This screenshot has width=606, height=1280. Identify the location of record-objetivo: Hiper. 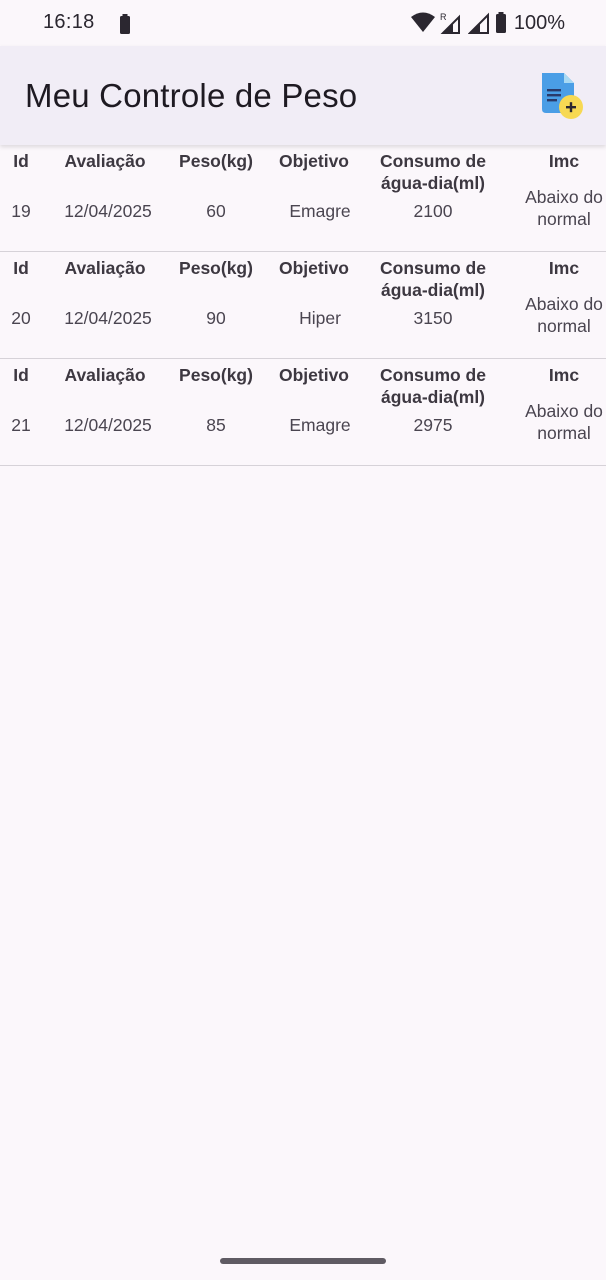
(320, 318).